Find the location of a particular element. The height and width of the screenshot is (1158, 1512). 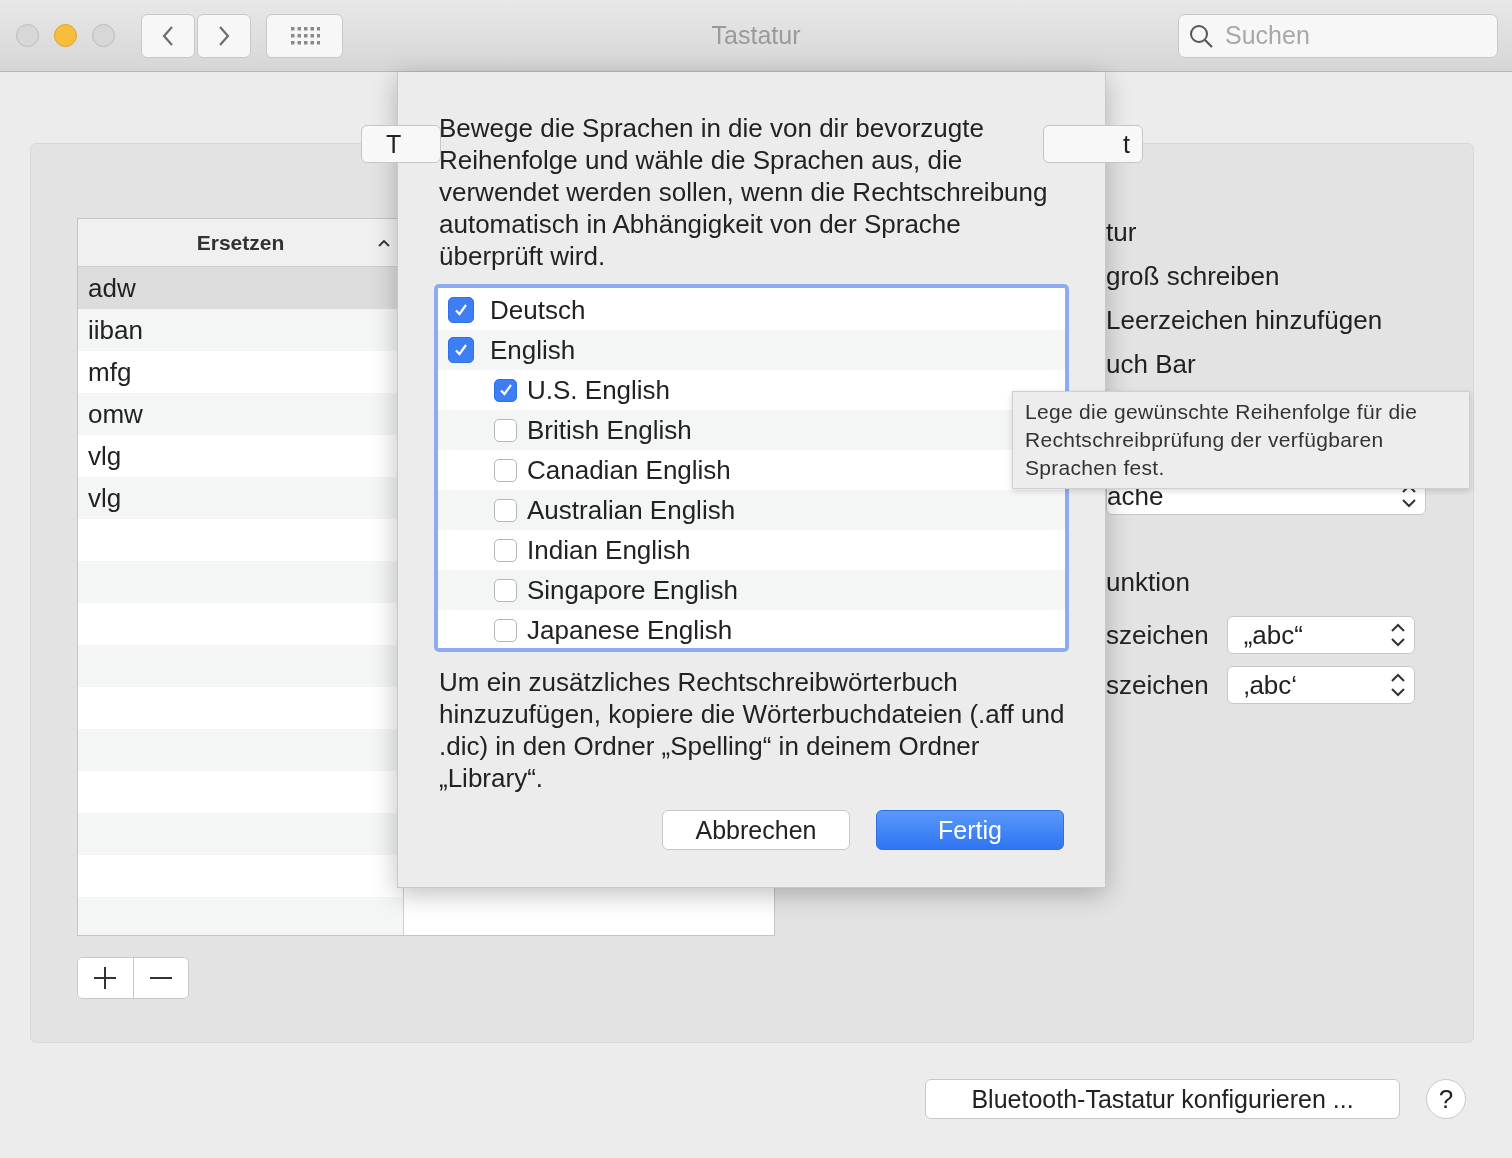

setting-label: unktion is located at coordinates (1148, 582).